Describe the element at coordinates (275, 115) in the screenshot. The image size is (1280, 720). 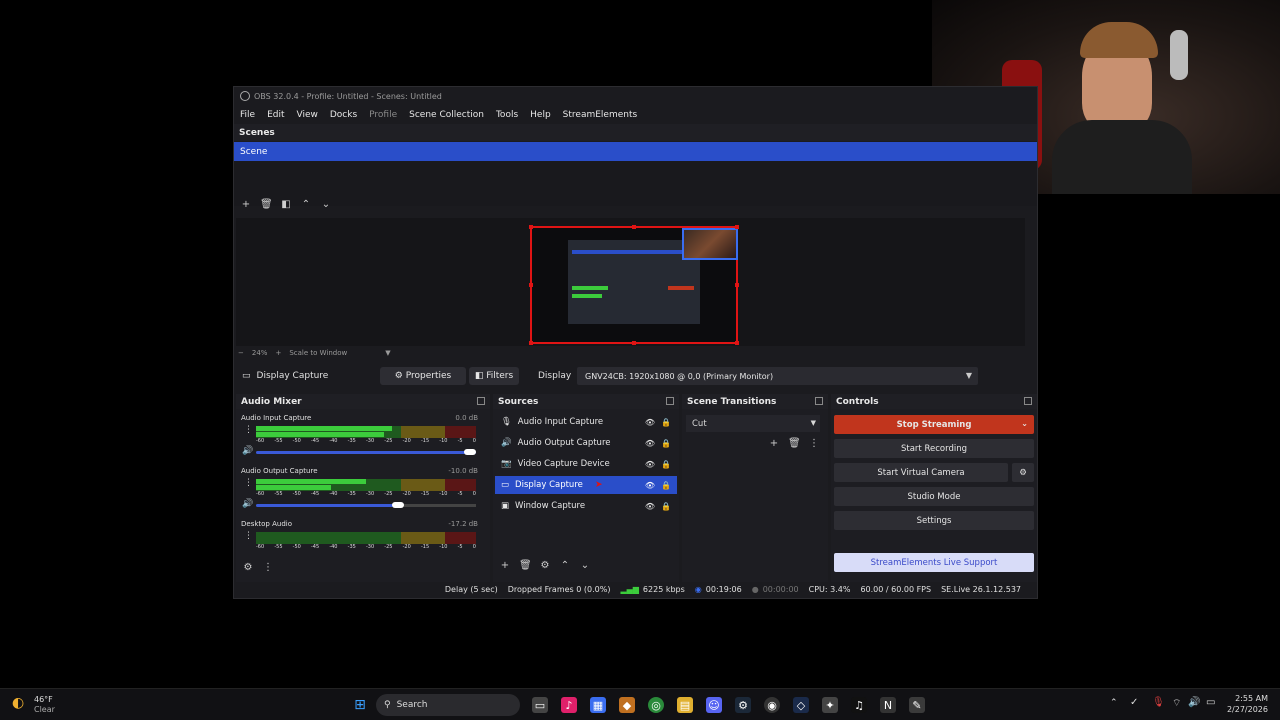
I see `menu-edit: Edit` at that location.